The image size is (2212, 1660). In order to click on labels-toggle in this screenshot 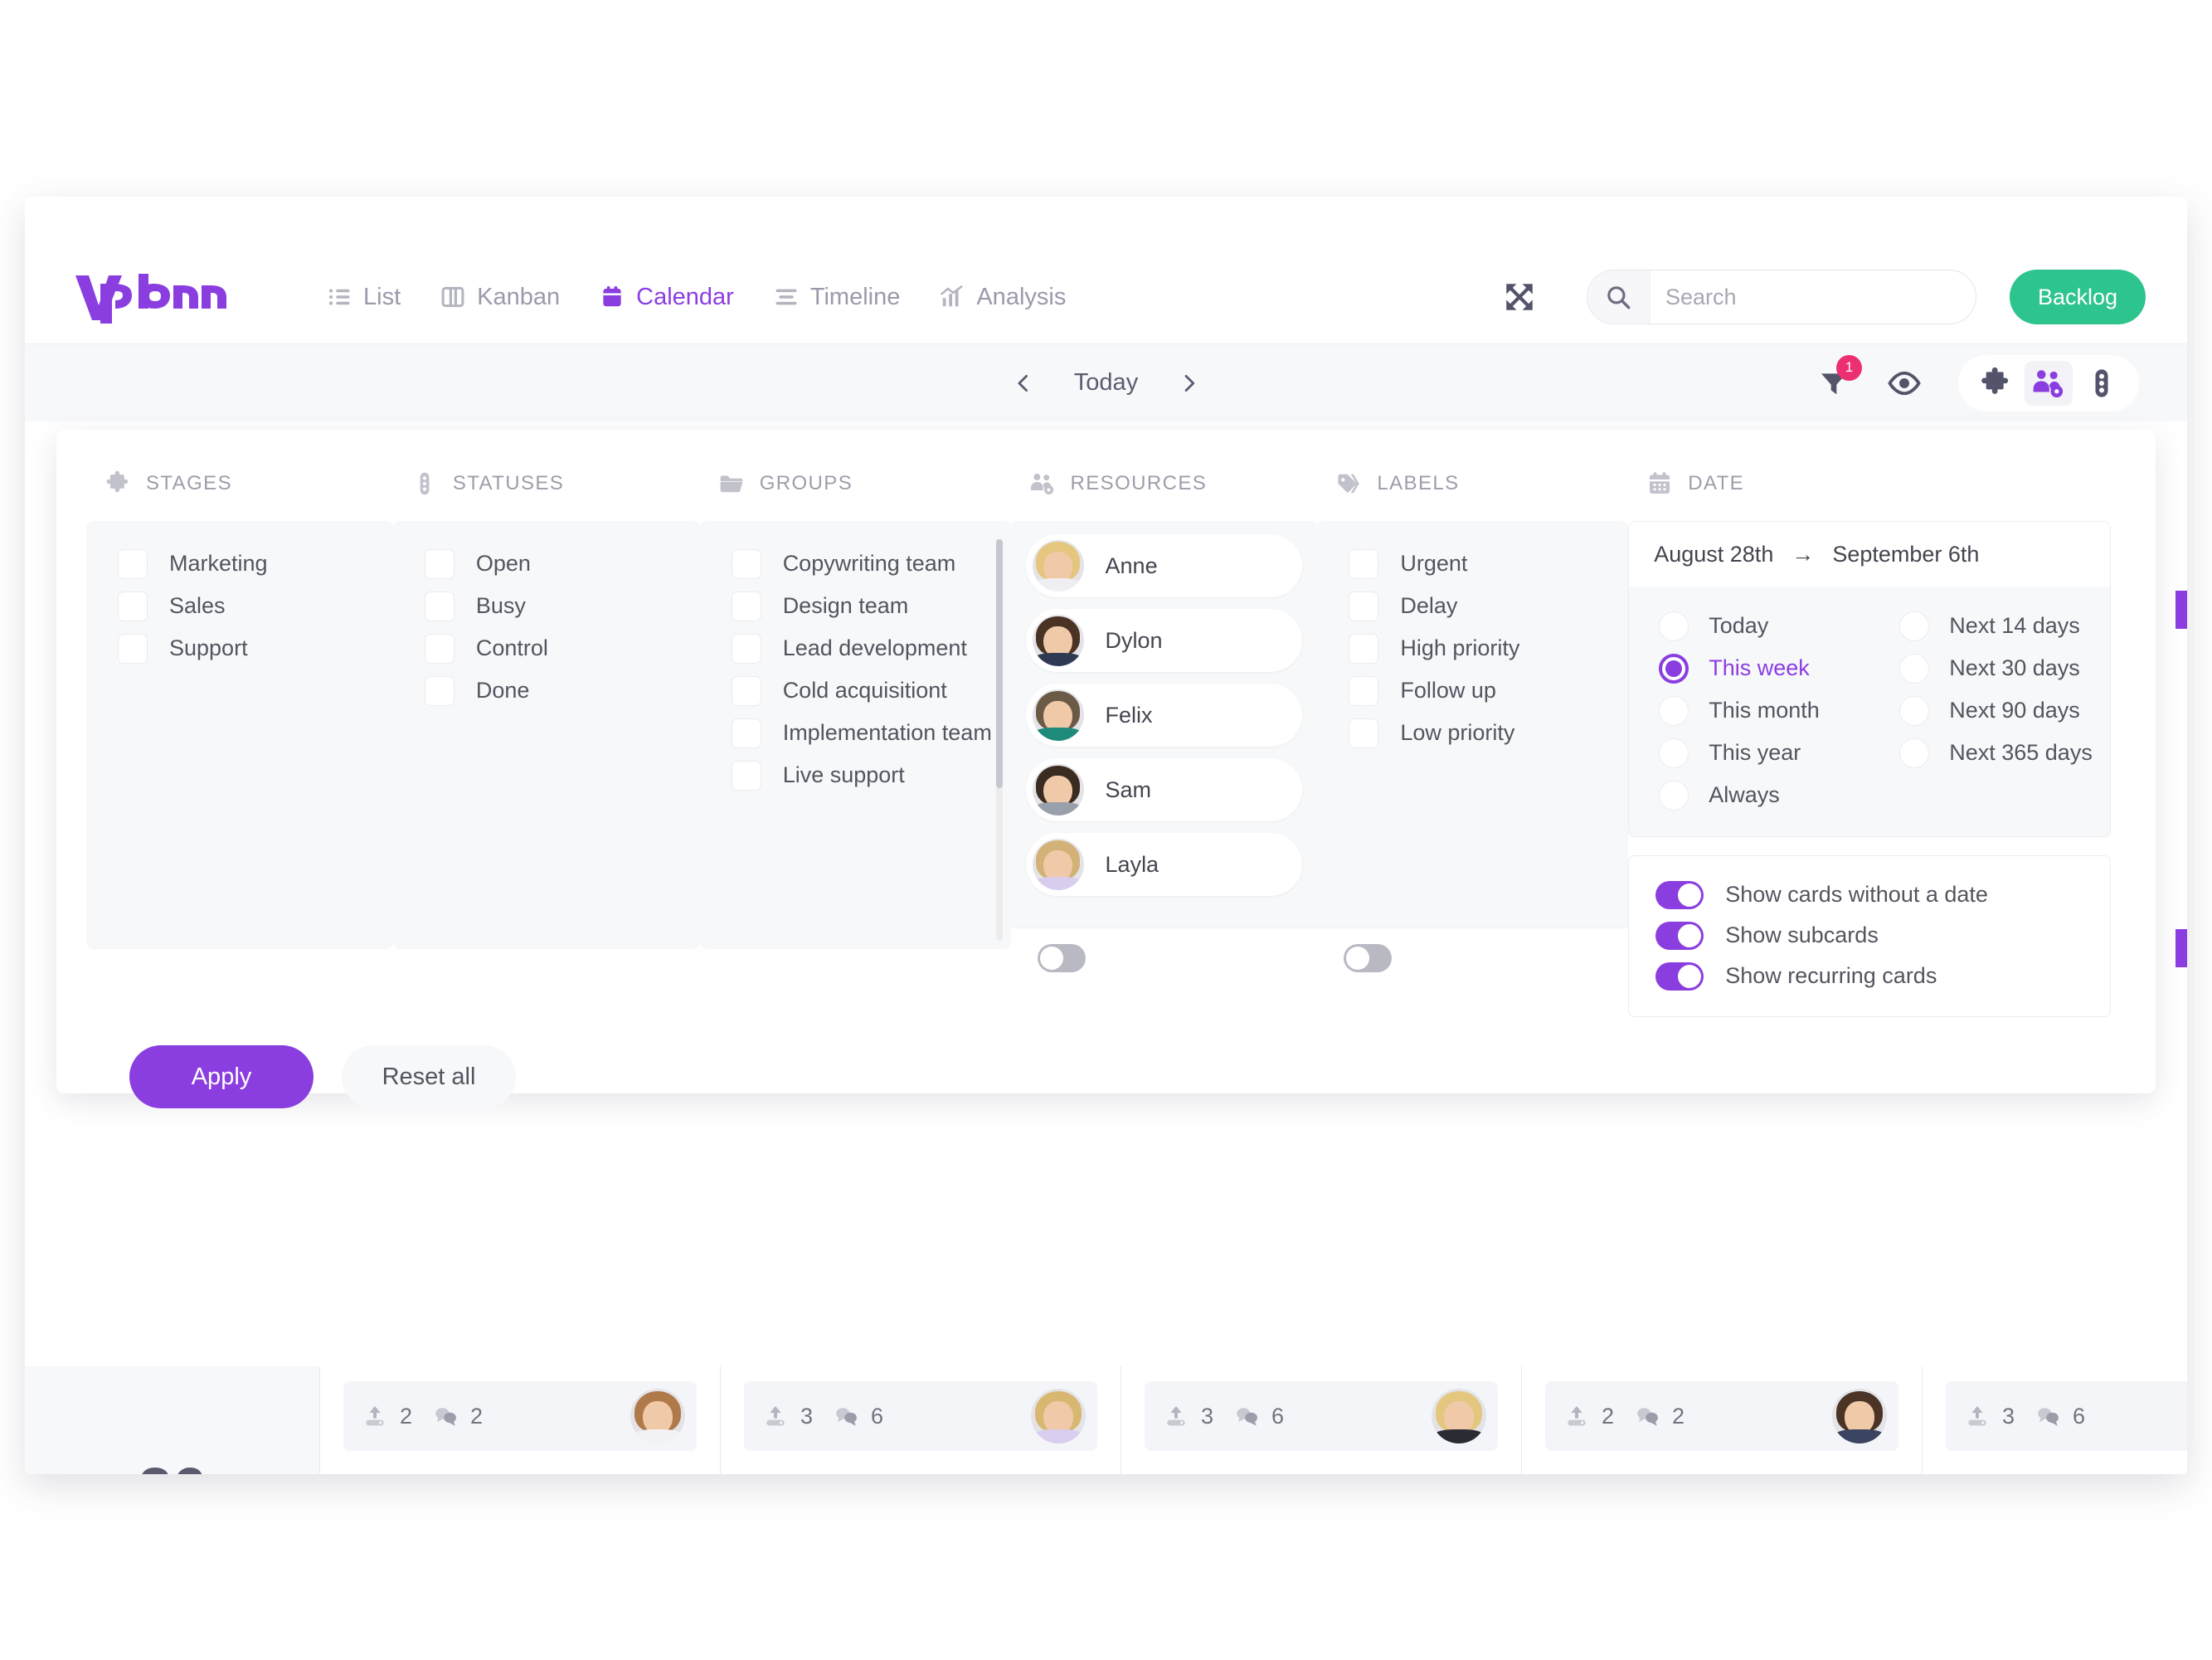, I will do `click(1368, 957)`.